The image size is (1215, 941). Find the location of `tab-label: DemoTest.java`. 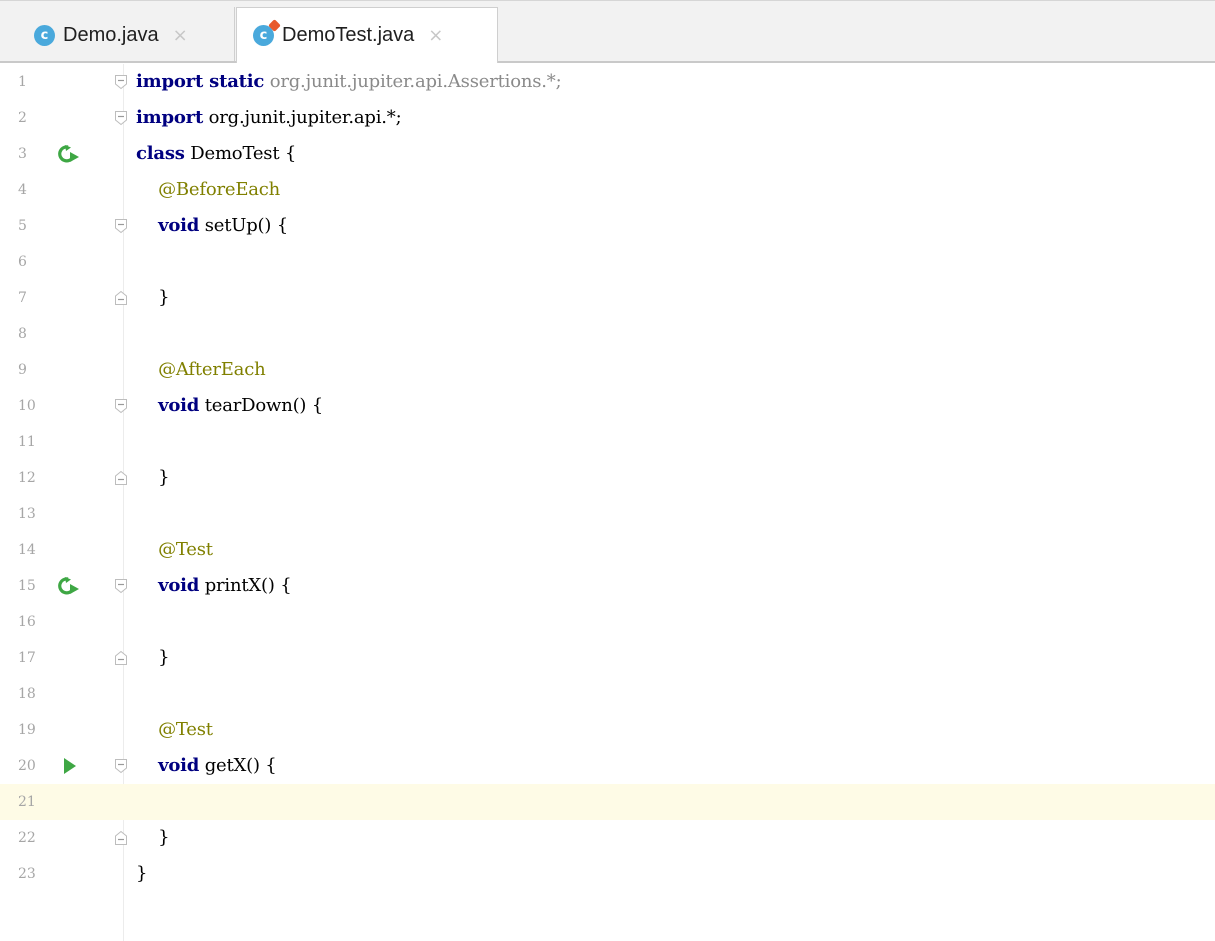

tab-label: DemoTest.java is located at coordinates (348, 35).